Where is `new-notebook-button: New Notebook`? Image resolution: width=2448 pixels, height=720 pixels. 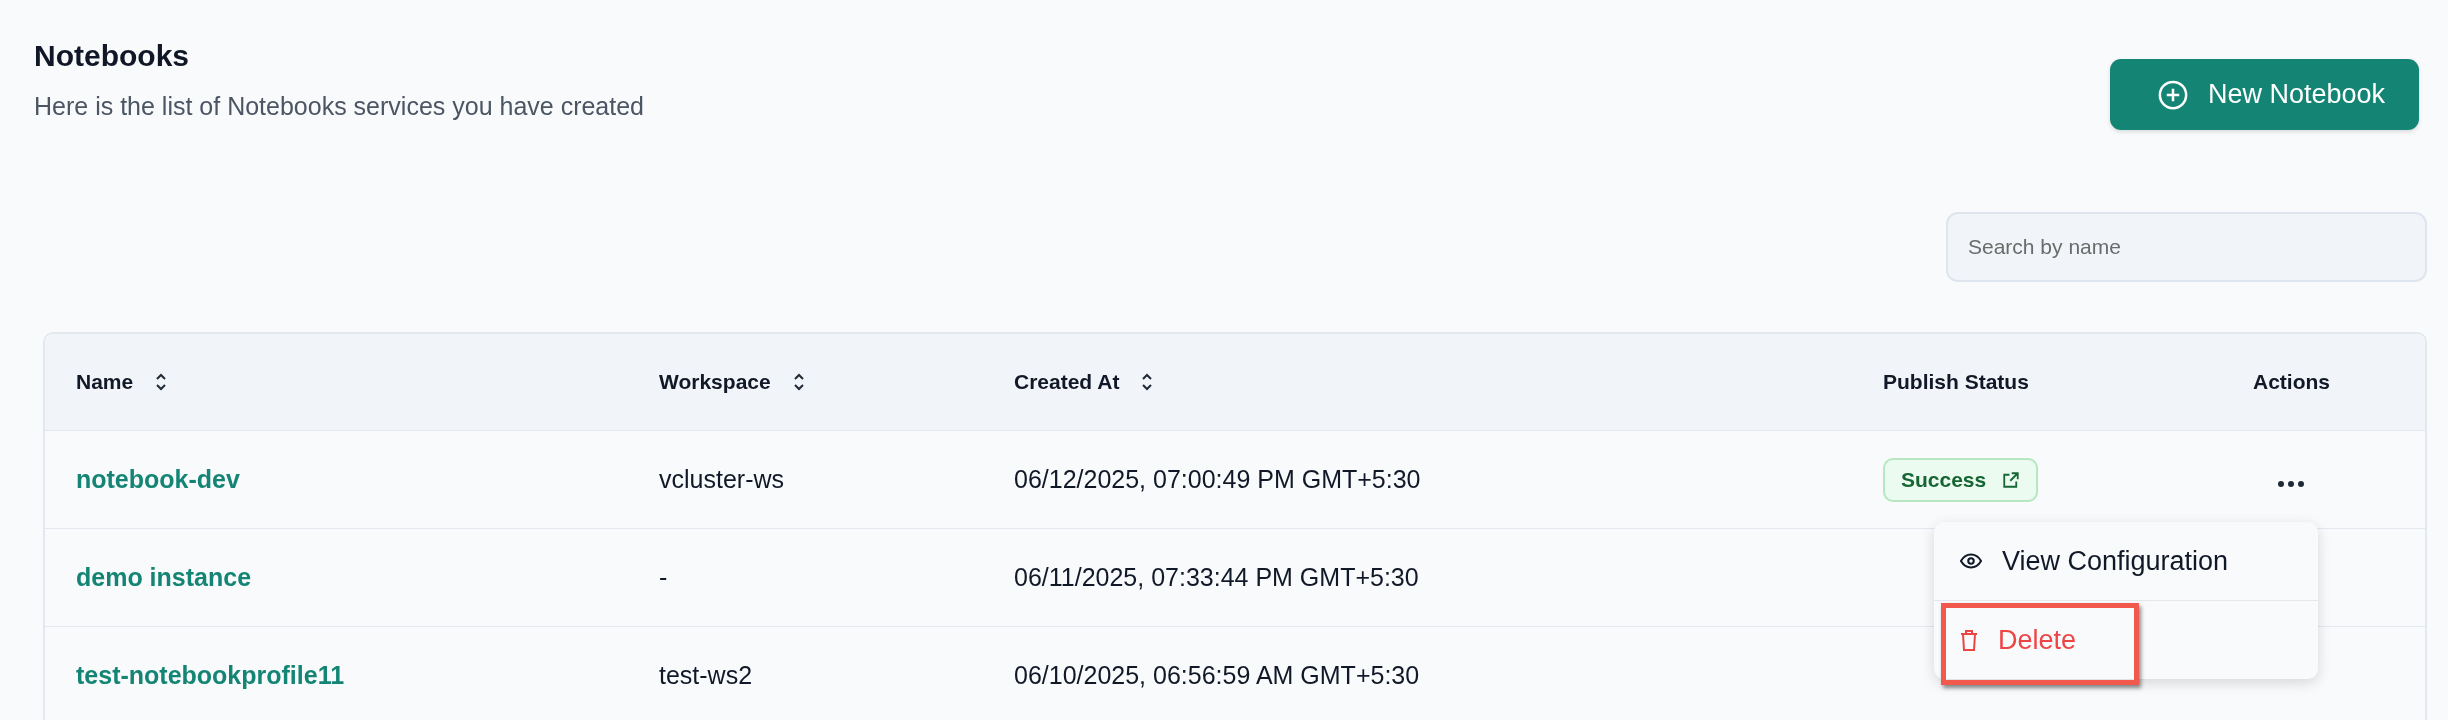 new-notebook-button: New Notebook is located at coordinates (2264, 94).